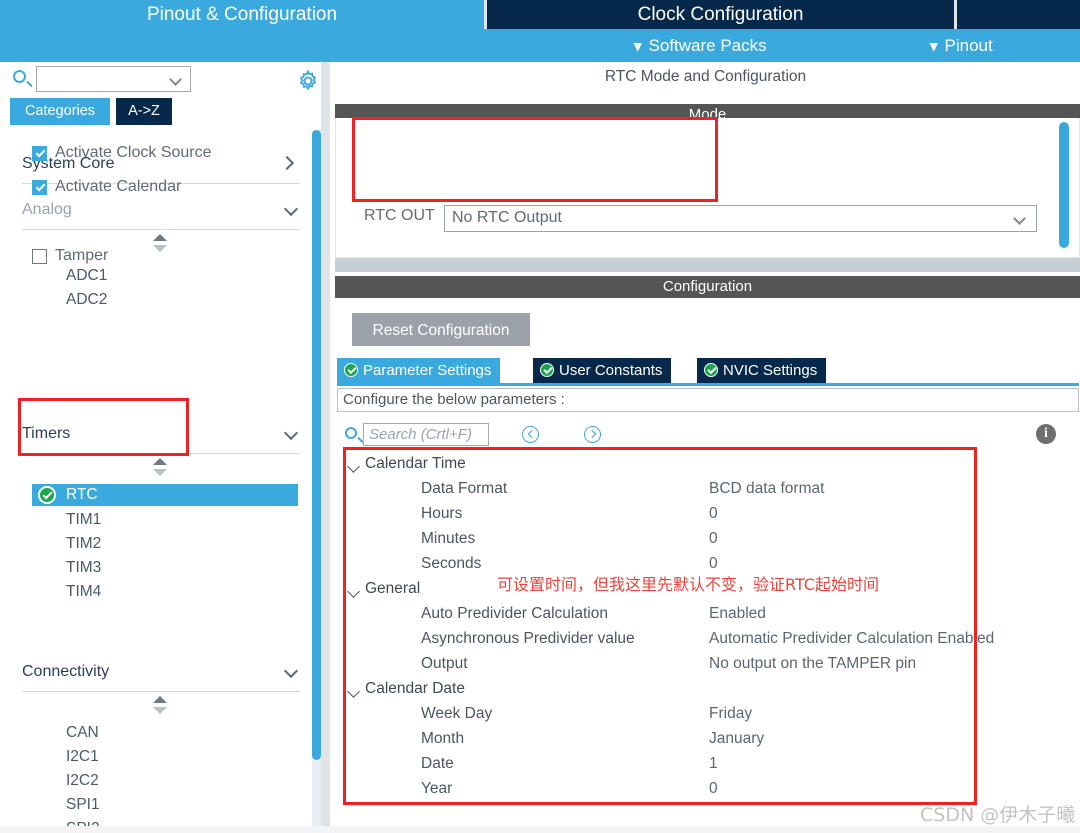  Describe the element at coordinates (19, 76) in the screenshot. I see `search-icon` at that location.